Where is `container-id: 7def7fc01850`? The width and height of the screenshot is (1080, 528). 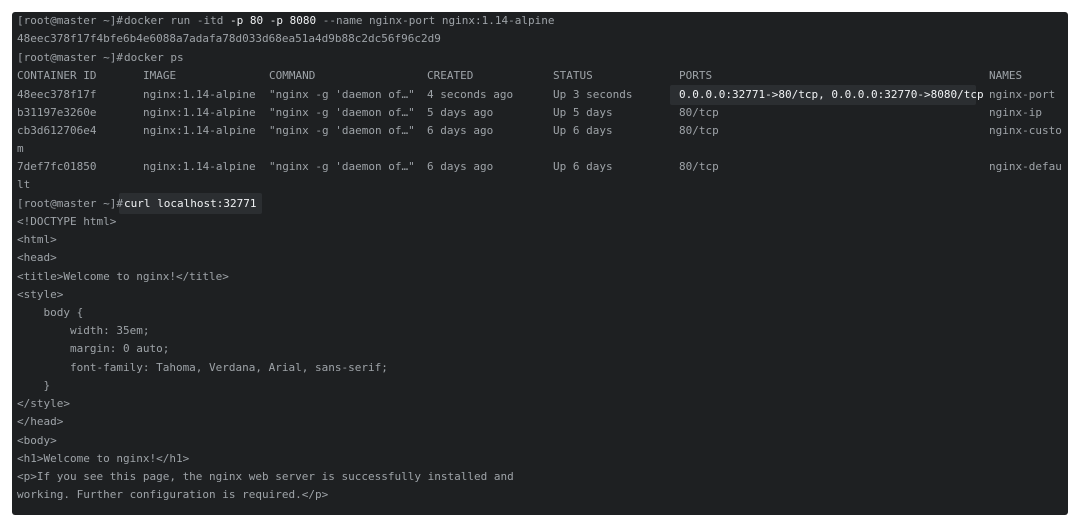
container-id: 7def7fc01850 is located at coordinates (57, 166).